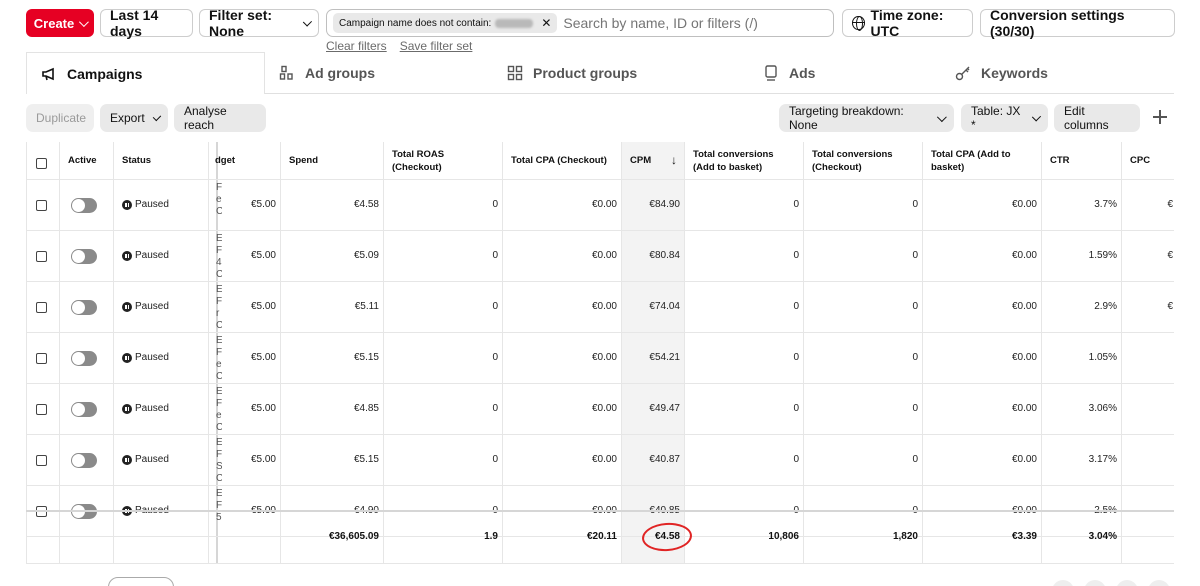 The width and height of the screenshot is (1200, 586). I want to click on tab-ads: Ads, so click(859, 73).